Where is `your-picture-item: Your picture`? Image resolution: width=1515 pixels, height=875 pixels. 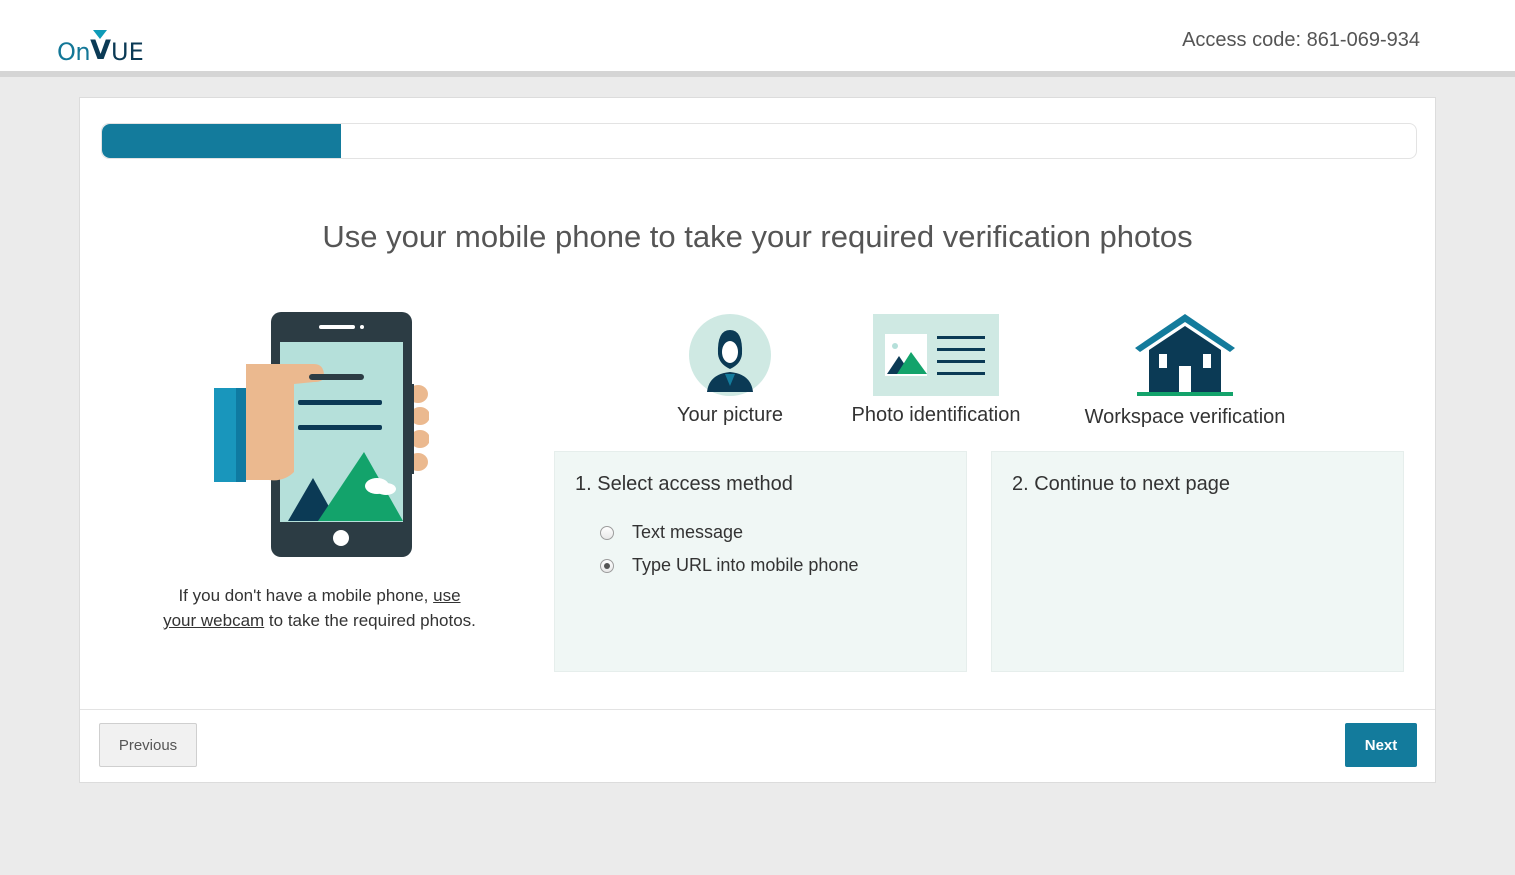 your-picture-item: Your picture is located at coordinates (730, 370).